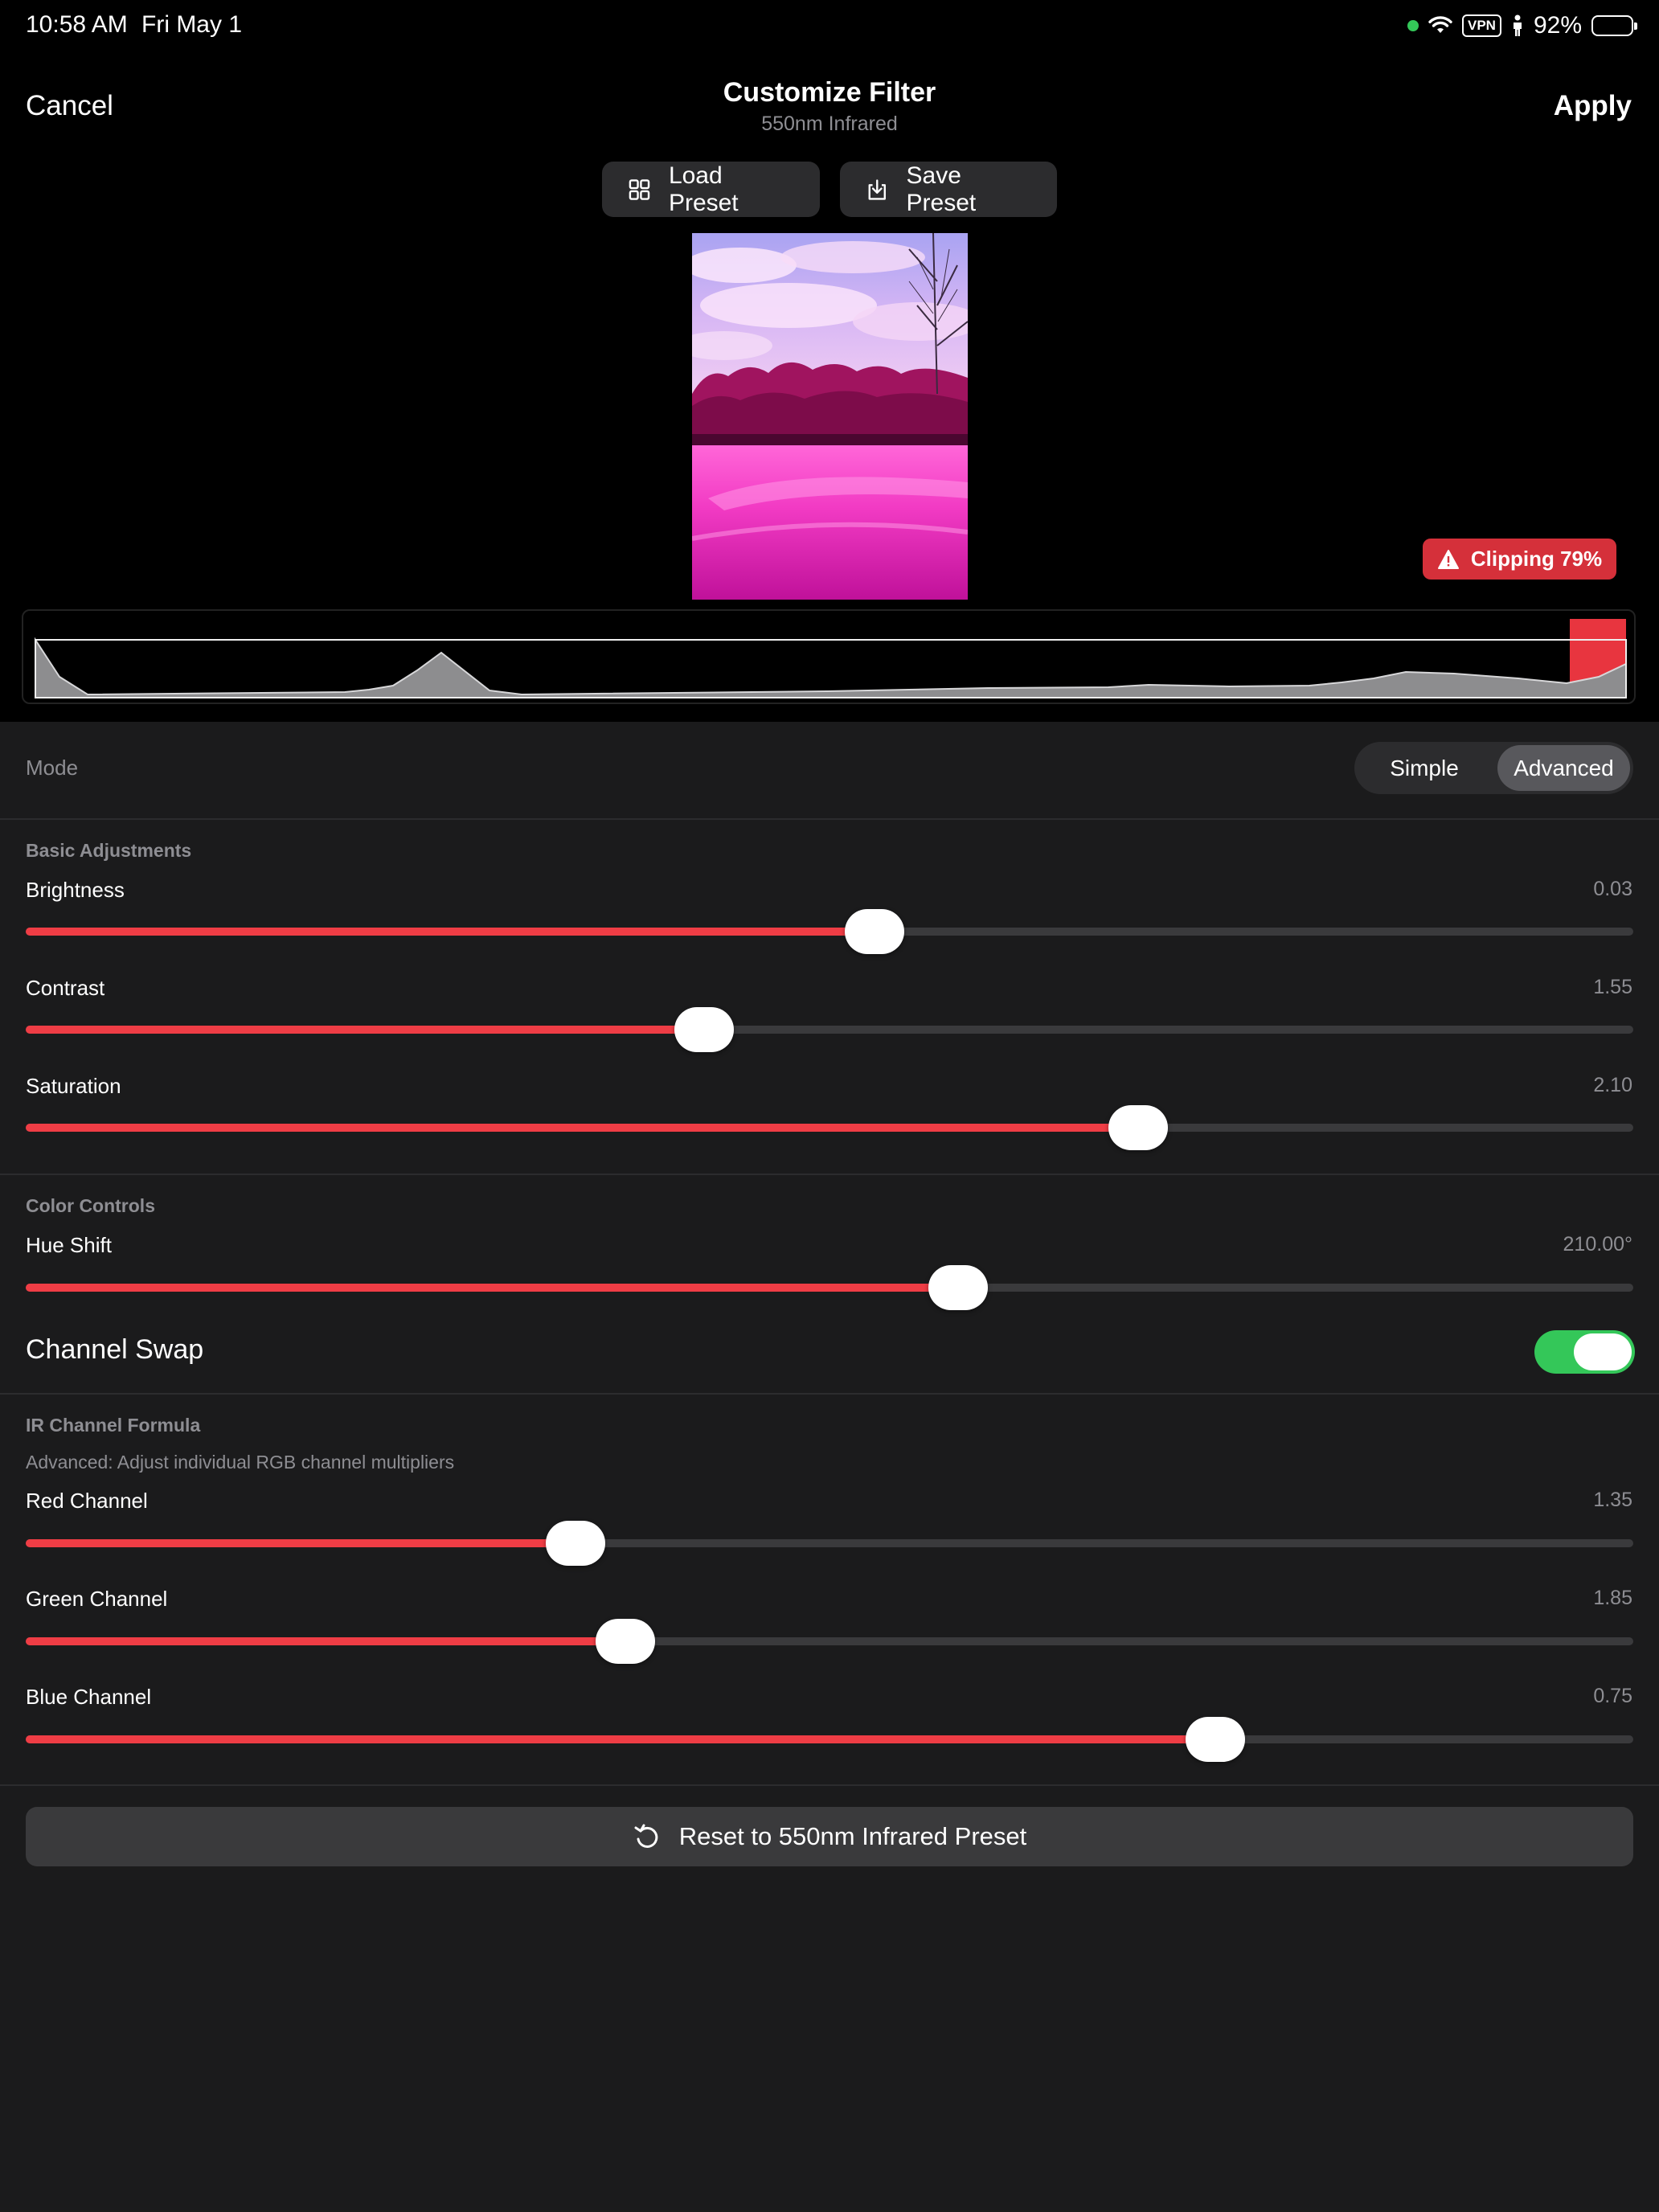 The height and width of the screenshot is (2212, 1659). What do you see at coordinates (829, 1029) in the screenshot?
I see `contrast-slider` at bounding box center [829, 1029].